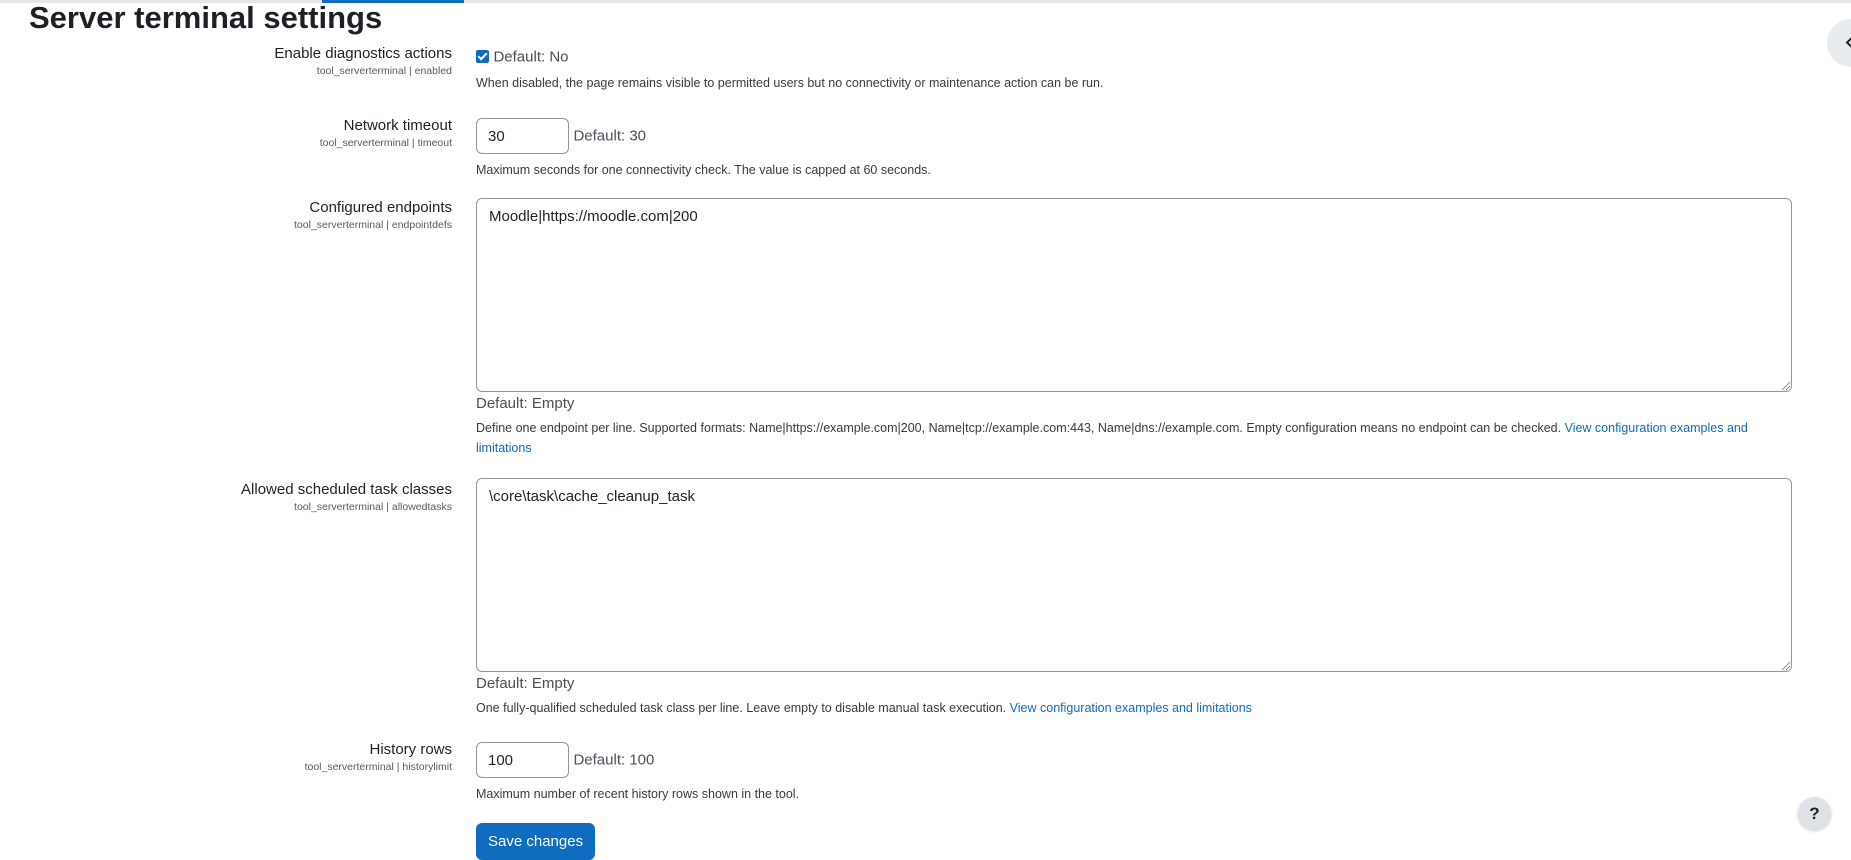 Image resolution: width=1851 pixels, height=860 pixels. I want to click on form-actions: Save changes, so click(536, 841).